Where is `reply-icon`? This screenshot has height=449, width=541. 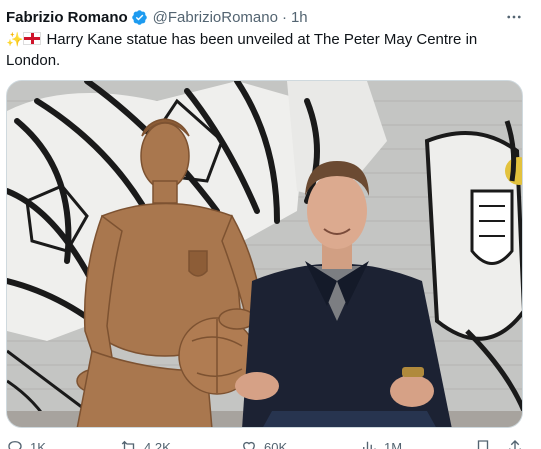 reply-icon is located at coordinates (15, 445).